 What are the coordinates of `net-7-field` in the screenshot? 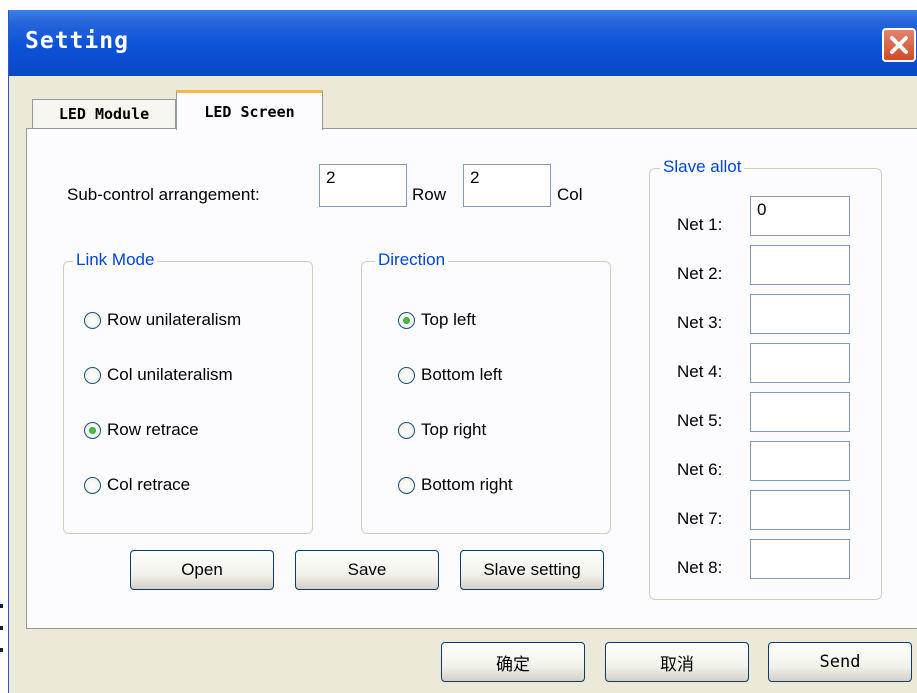 It's located at (800, 510).